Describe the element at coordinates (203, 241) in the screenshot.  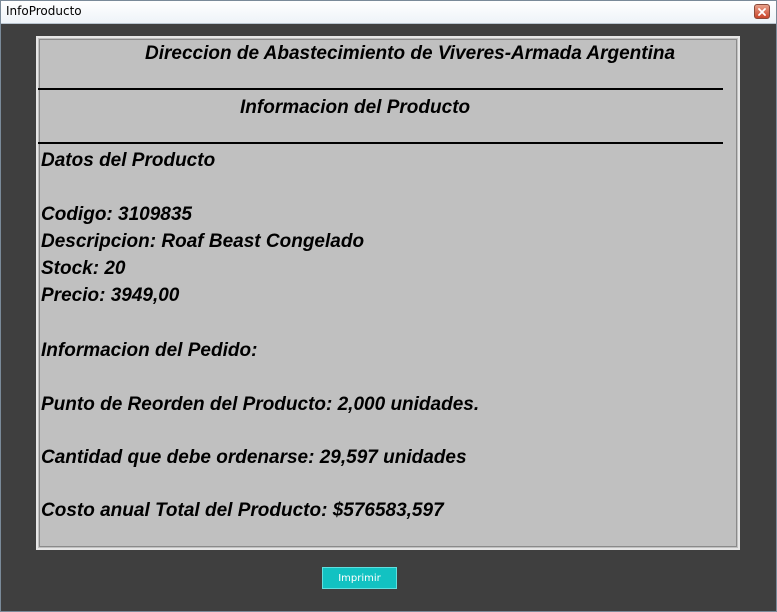
I see `product-description: Descripcion: Roaf Beast Congelado` at that location.